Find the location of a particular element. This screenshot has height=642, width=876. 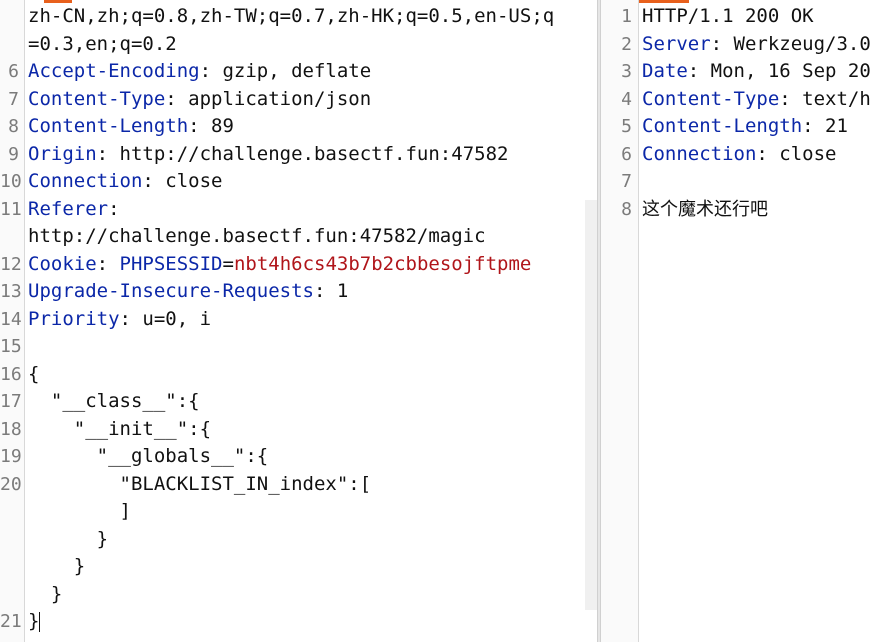

header-name: Upgrade-Insecure-Requests is located at coordinates (171, 291).